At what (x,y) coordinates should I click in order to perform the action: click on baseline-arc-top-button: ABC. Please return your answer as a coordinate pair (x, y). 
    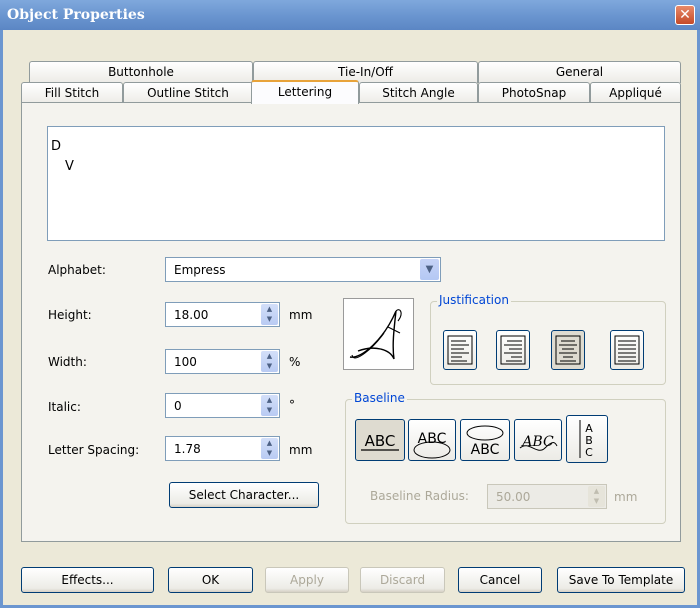
    Looking at the image, I should click on (432, 440).